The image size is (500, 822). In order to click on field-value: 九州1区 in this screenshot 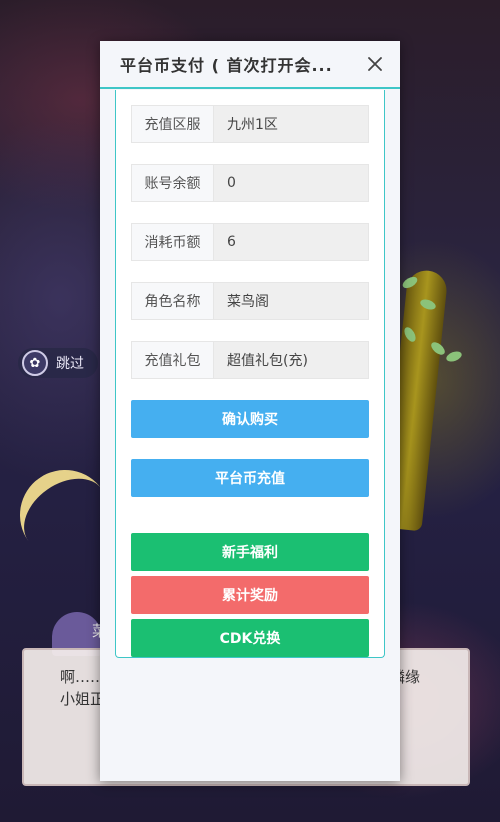, I will do `click(291, 124)`.